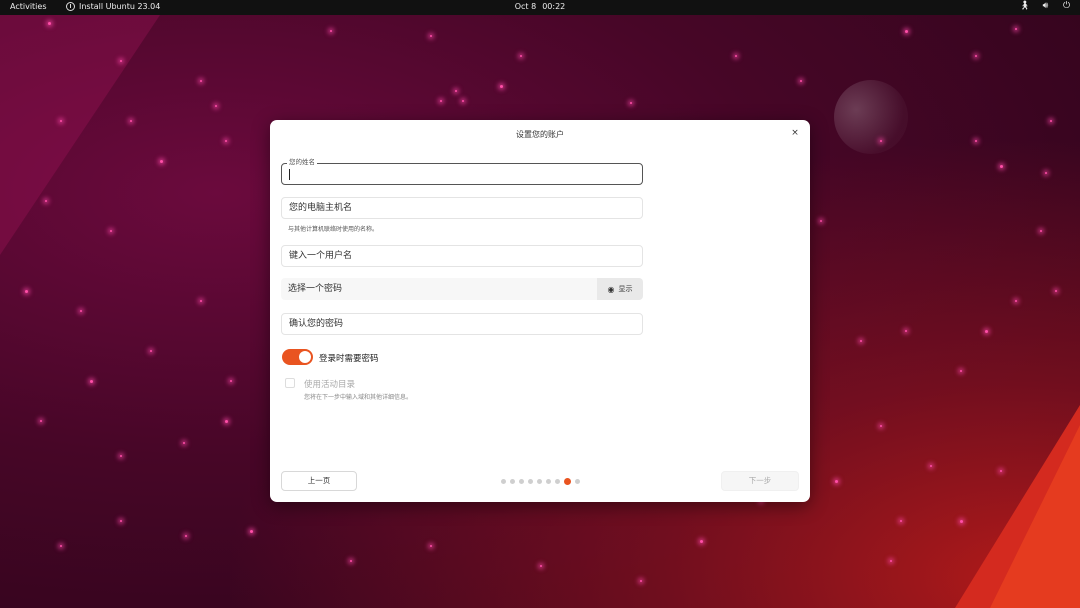 The height and width of the screenshot is (608, 1080). What do you see at coordinates (290, 383) in the screenshot?
I see `active-directory-checkbox` at bounding box center [290, 383].